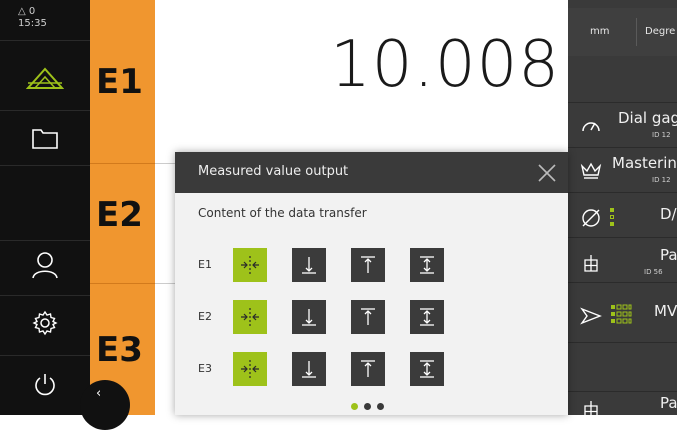 This screenshot has height=430, width=677. I want to click on chevron-left-icon: ‹, so click(99, 393).